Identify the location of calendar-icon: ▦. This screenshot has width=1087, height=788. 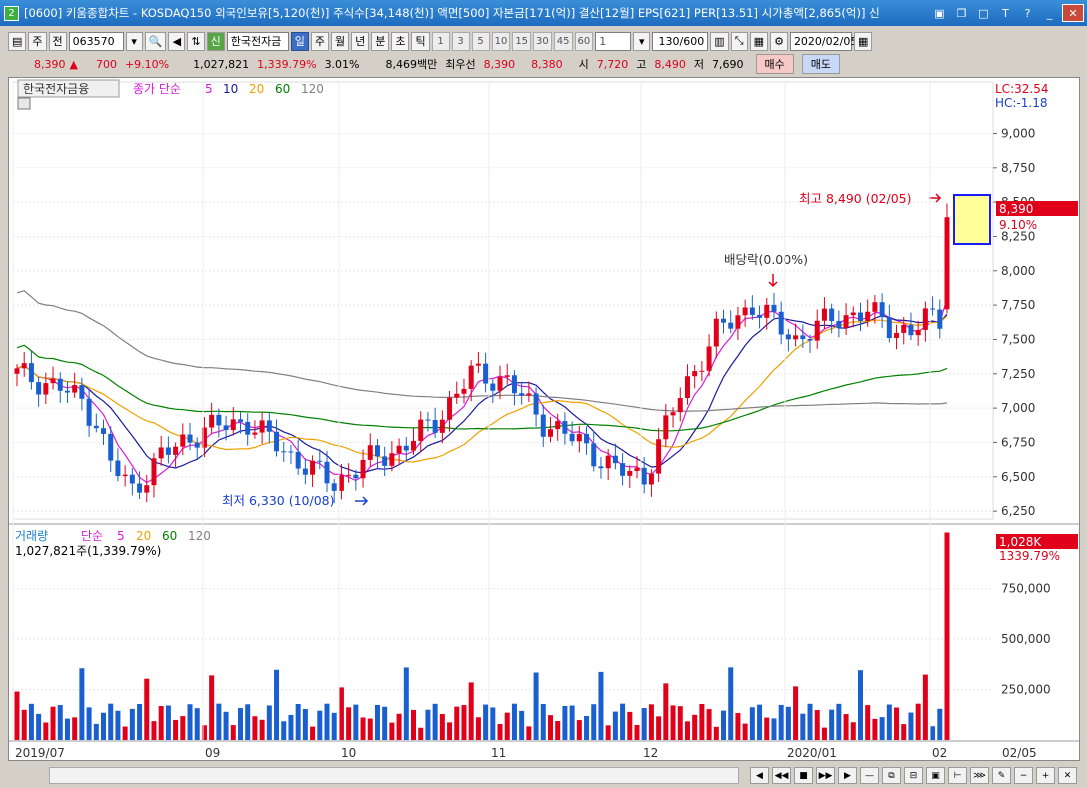
(863, 41).